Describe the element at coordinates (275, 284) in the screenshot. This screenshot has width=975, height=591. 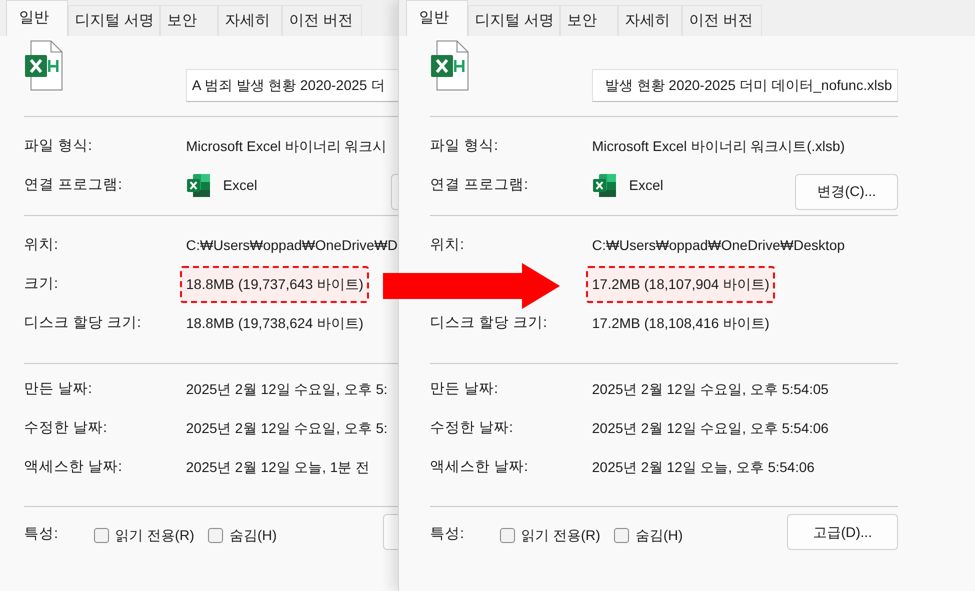
I see `highlighted-value: 18.8MB (19,737,643 바이트)` at that location.